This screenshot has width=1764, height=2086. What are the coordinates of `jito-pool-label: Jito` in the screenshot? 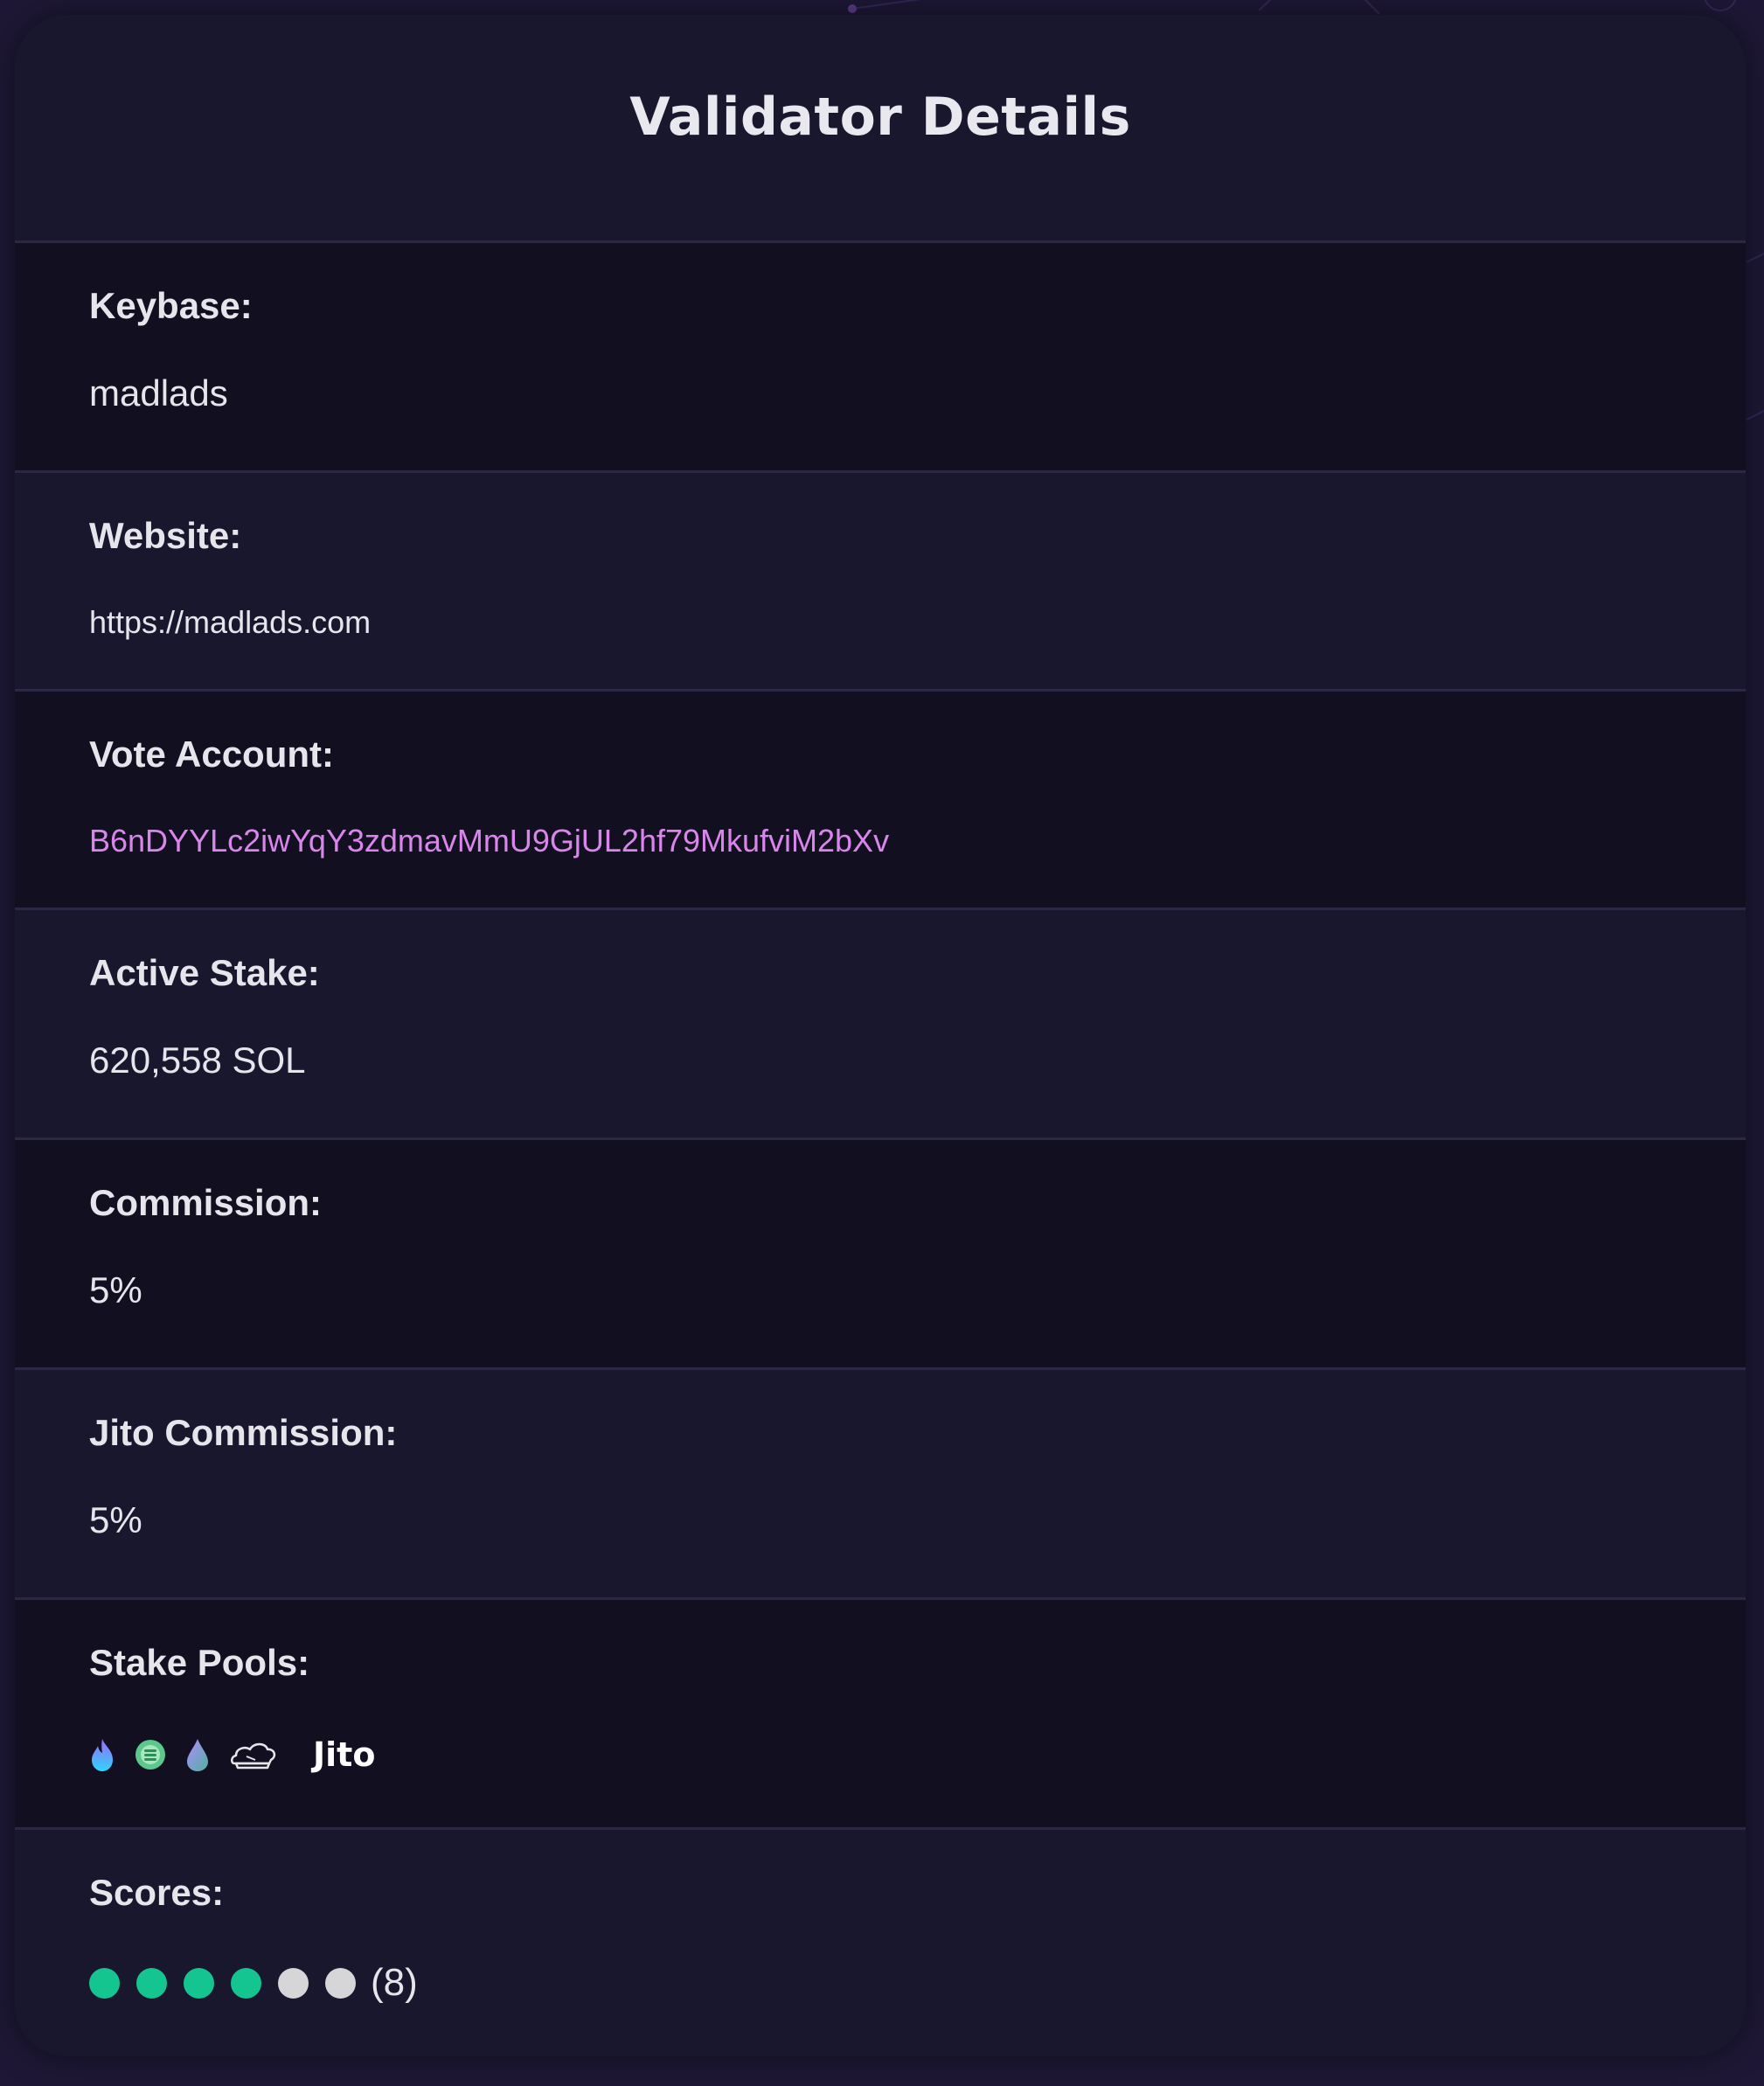 It's located at (344, 1754).